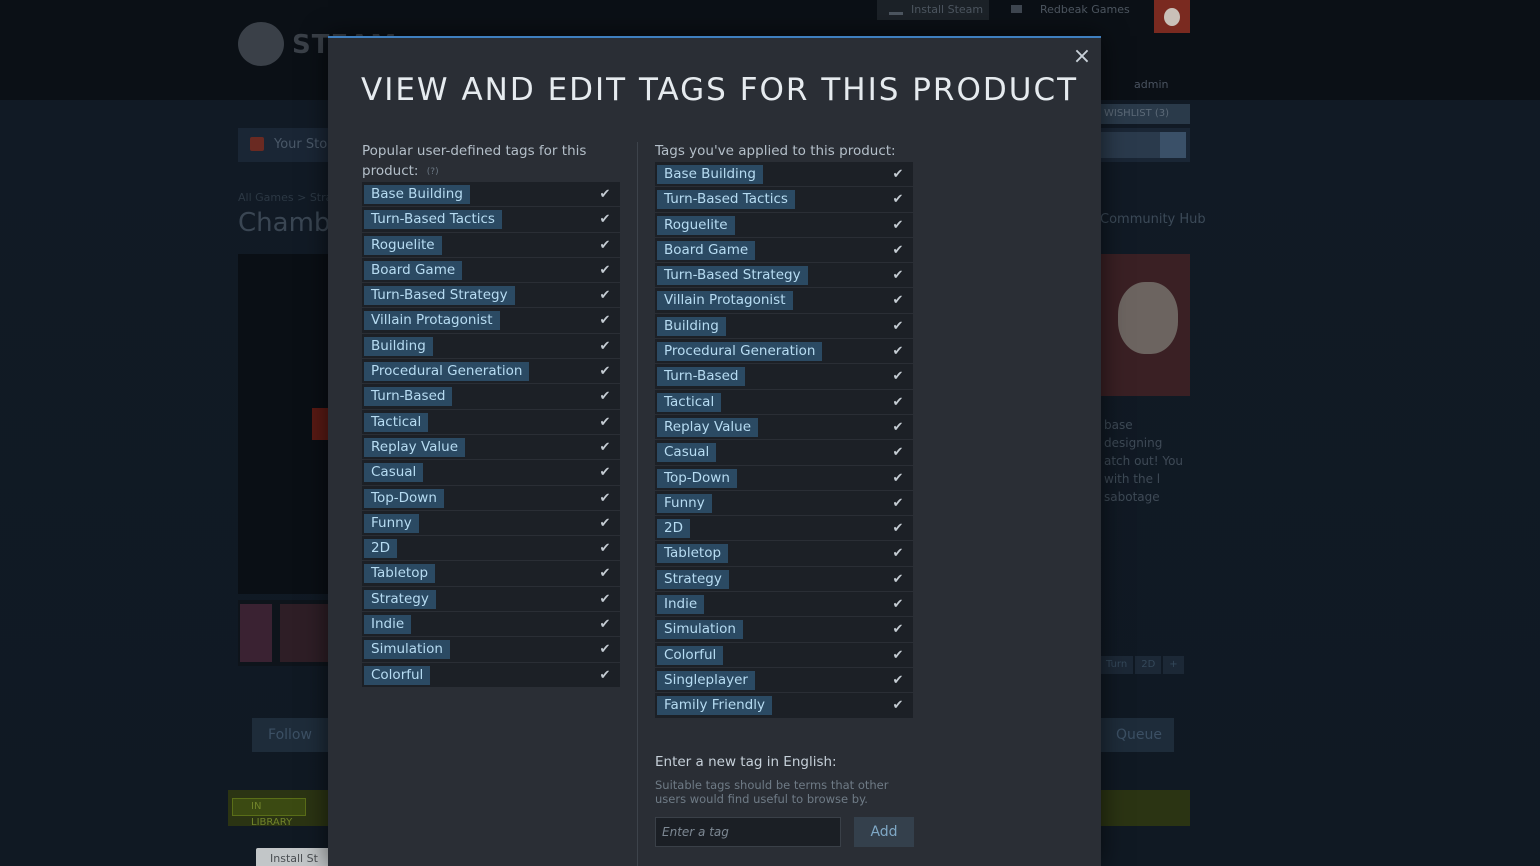 This screenshot has width=1540, height=866. I want to click on tag-chip: Singleplayer, so click(706, 680).